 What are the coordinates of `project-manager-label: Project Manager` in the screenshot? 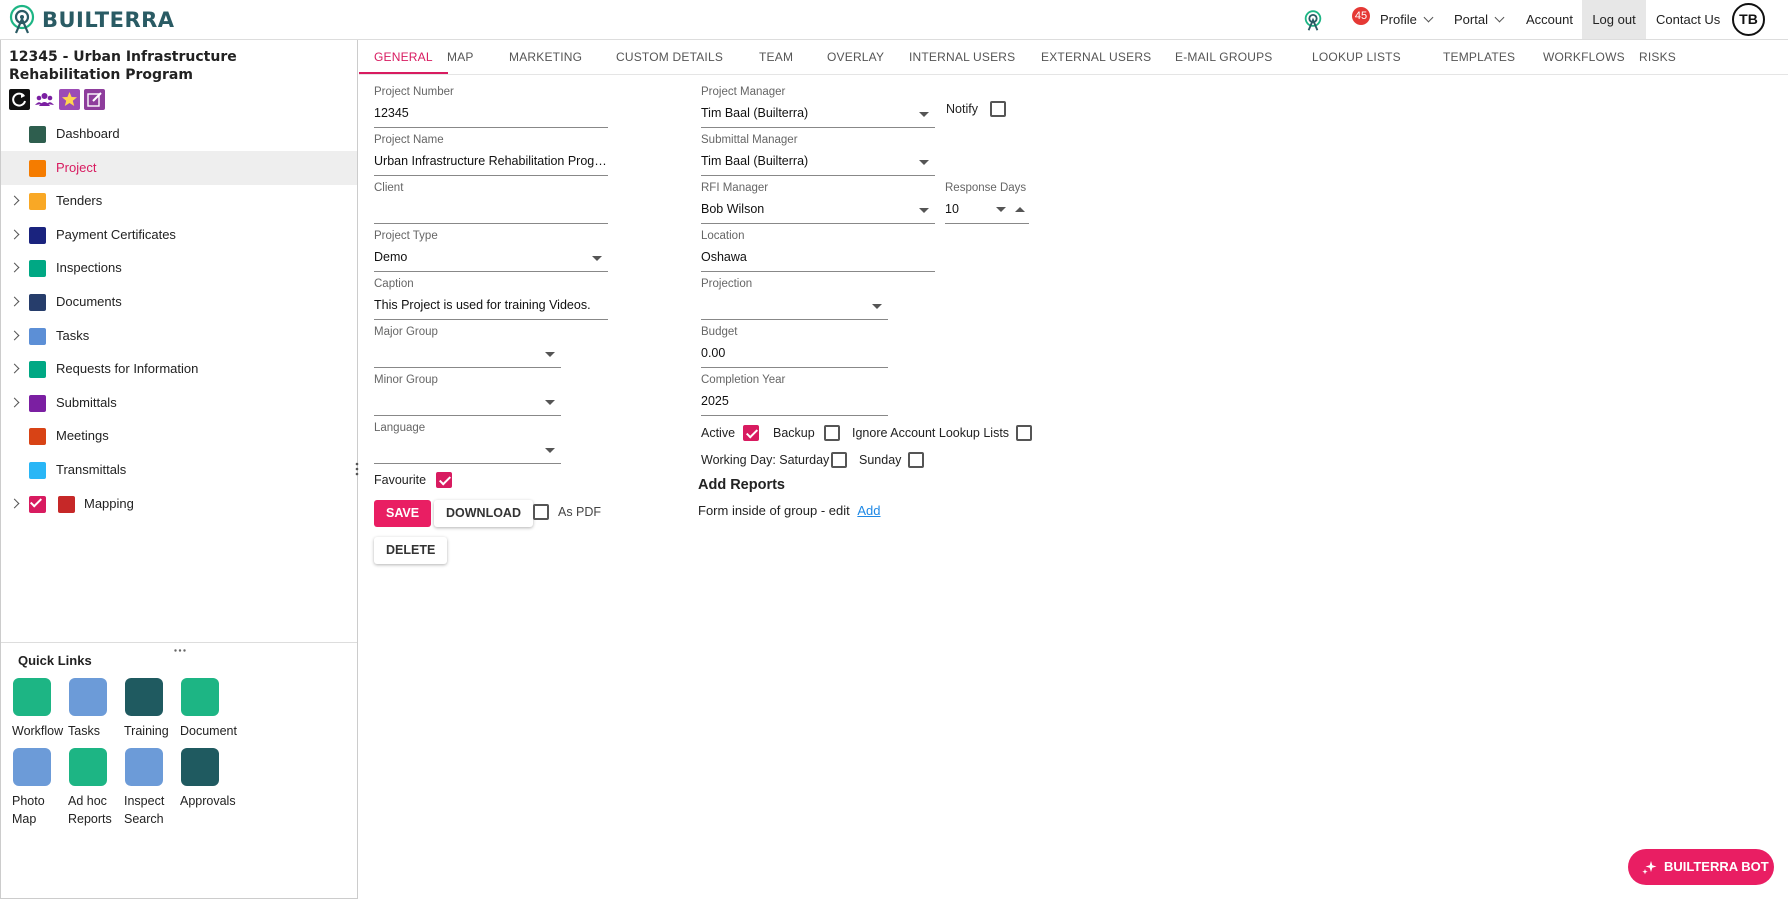 It's located at (743, 92).